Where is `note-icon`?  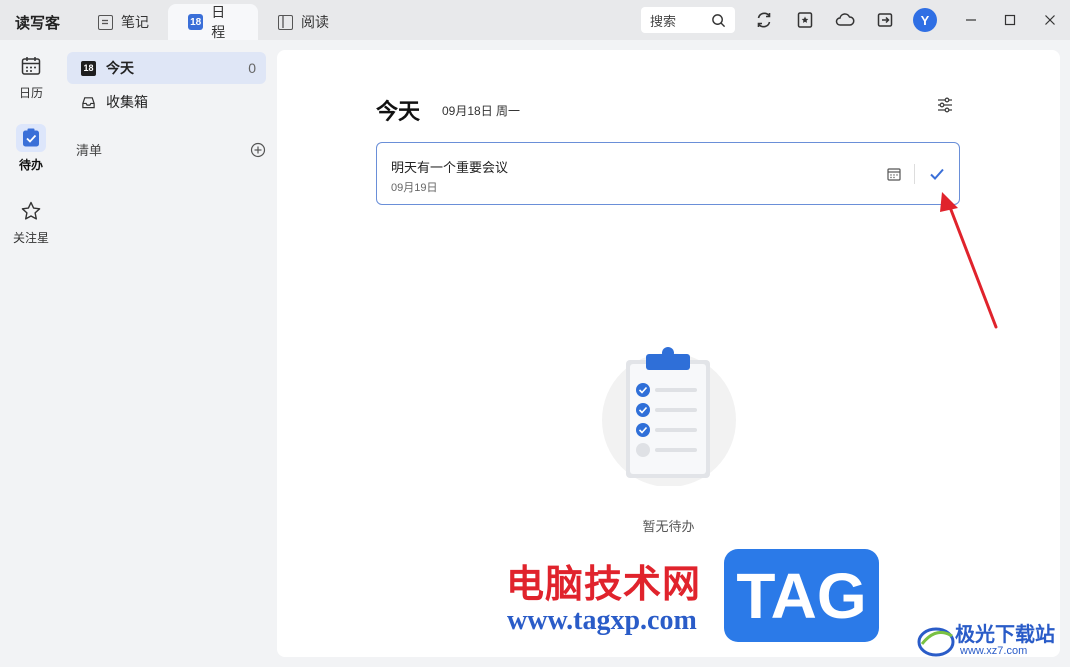
note-icon is located at coordinates (105, 22).